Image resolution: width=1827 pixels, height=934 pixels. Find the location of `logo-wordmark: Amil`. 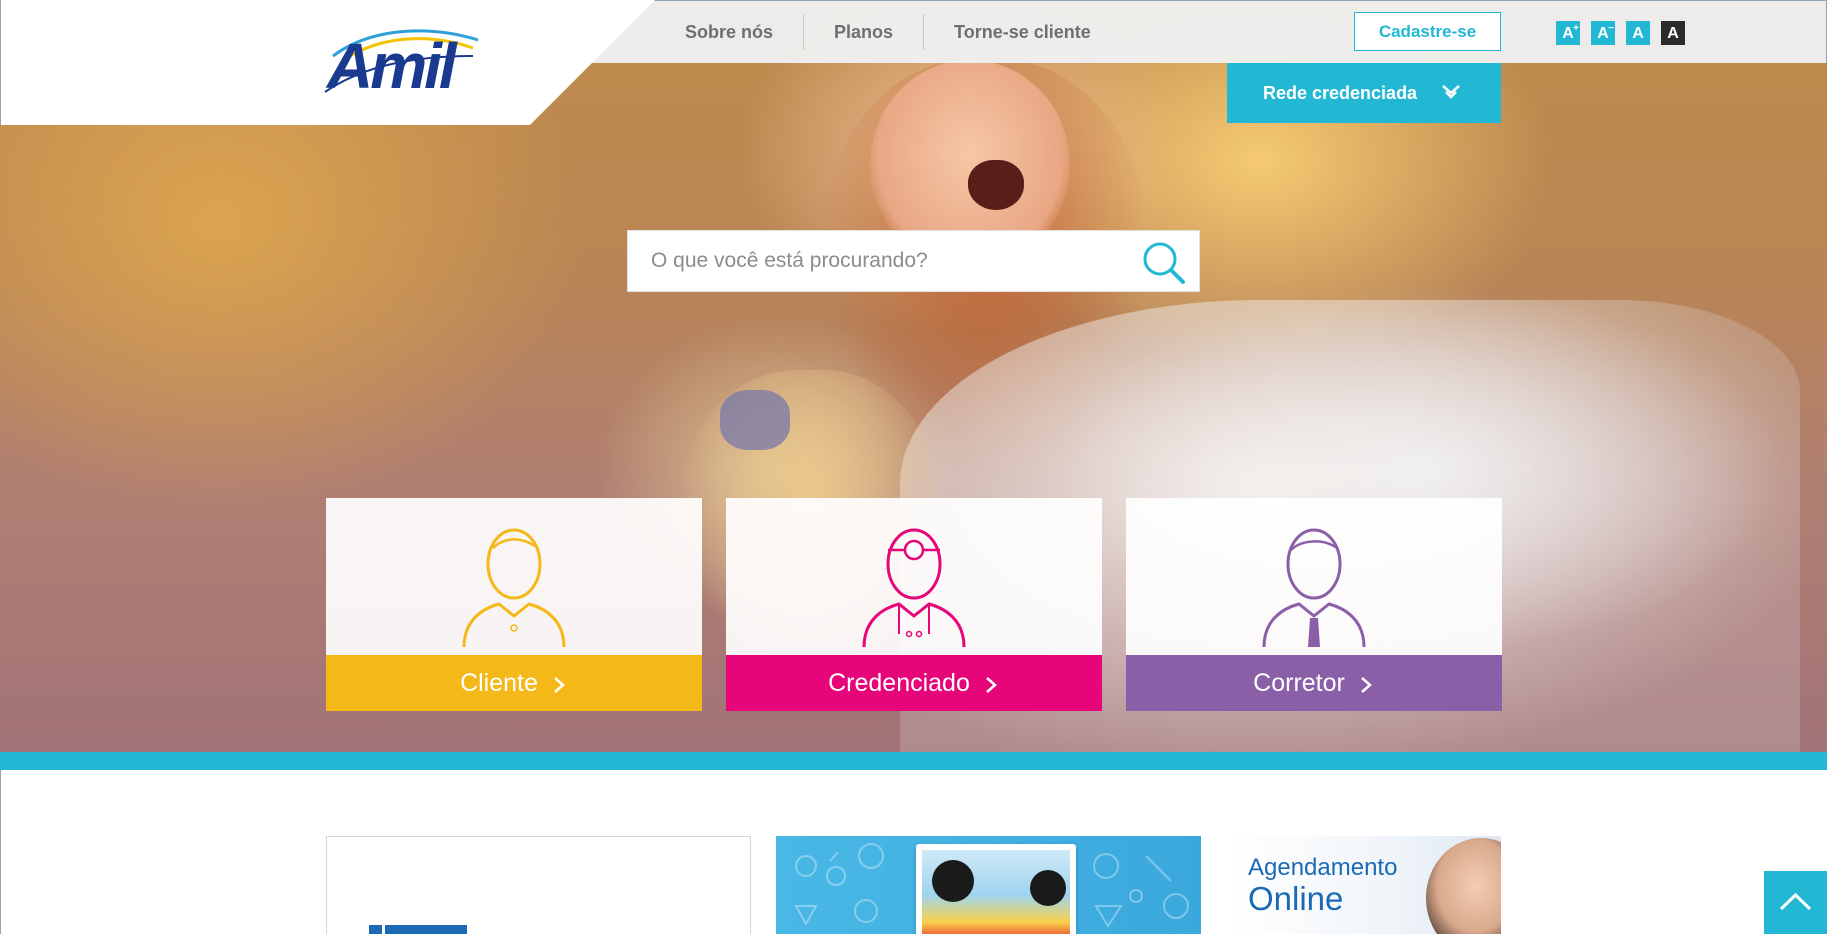

logo-wordmark: Amil is located at coordinates (392, 66).